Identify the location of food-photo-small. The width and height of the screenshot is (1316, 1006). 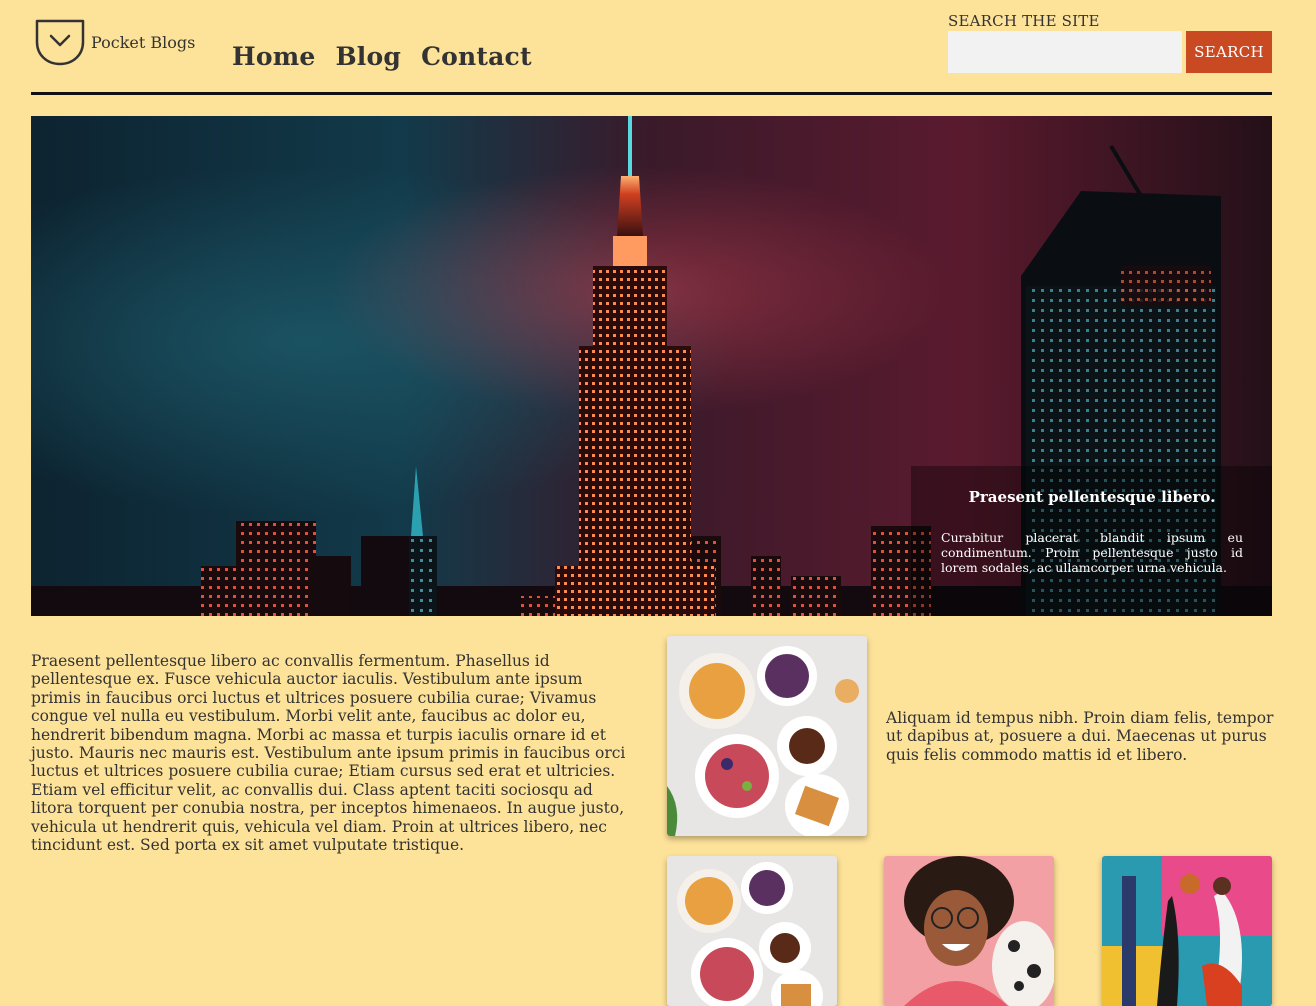
(752, 931).